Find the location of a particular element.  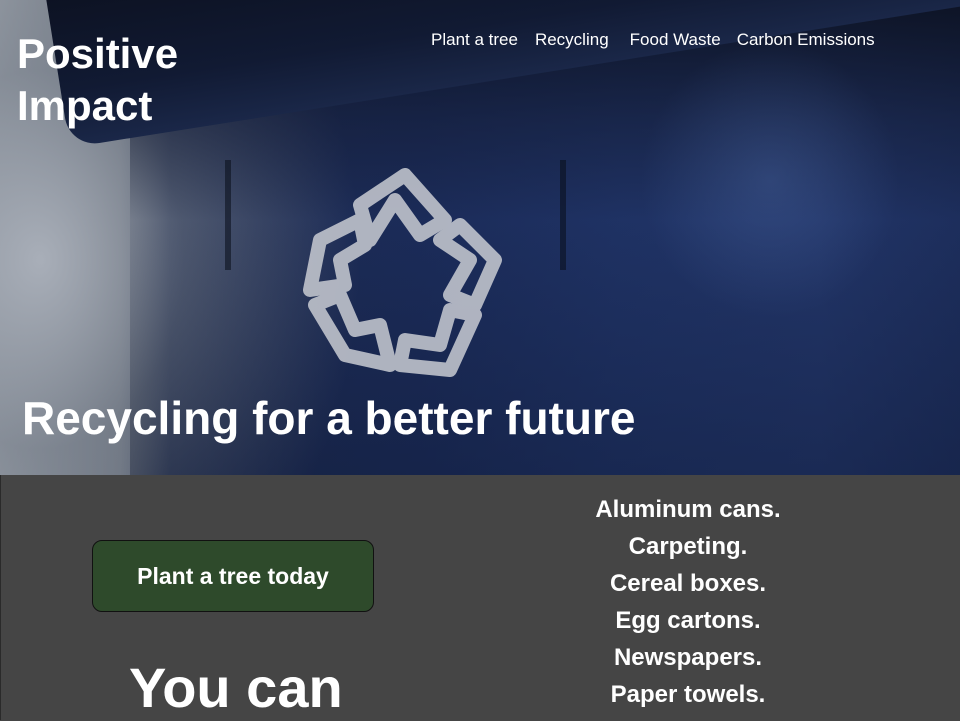

brand-line-2: Impact is located at coordinates (85, 105).